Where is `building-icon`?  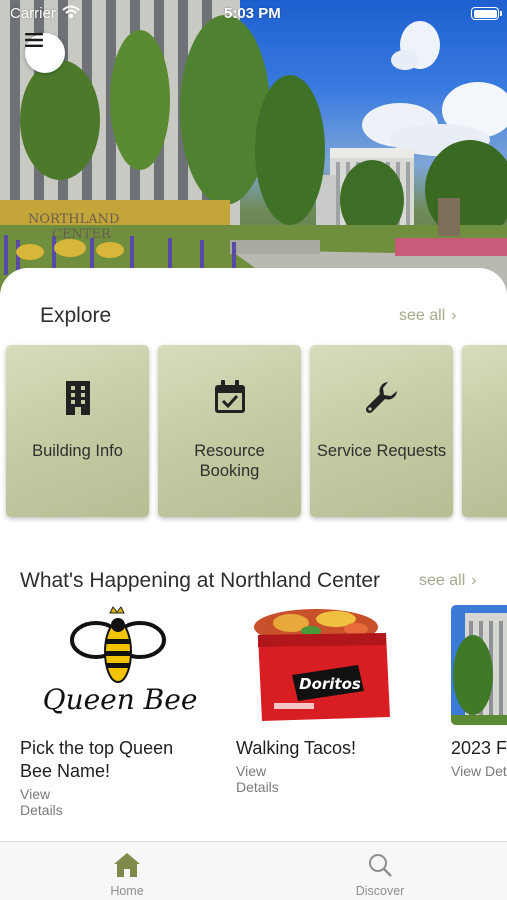
building-icon is located at coordinates (78, 397).